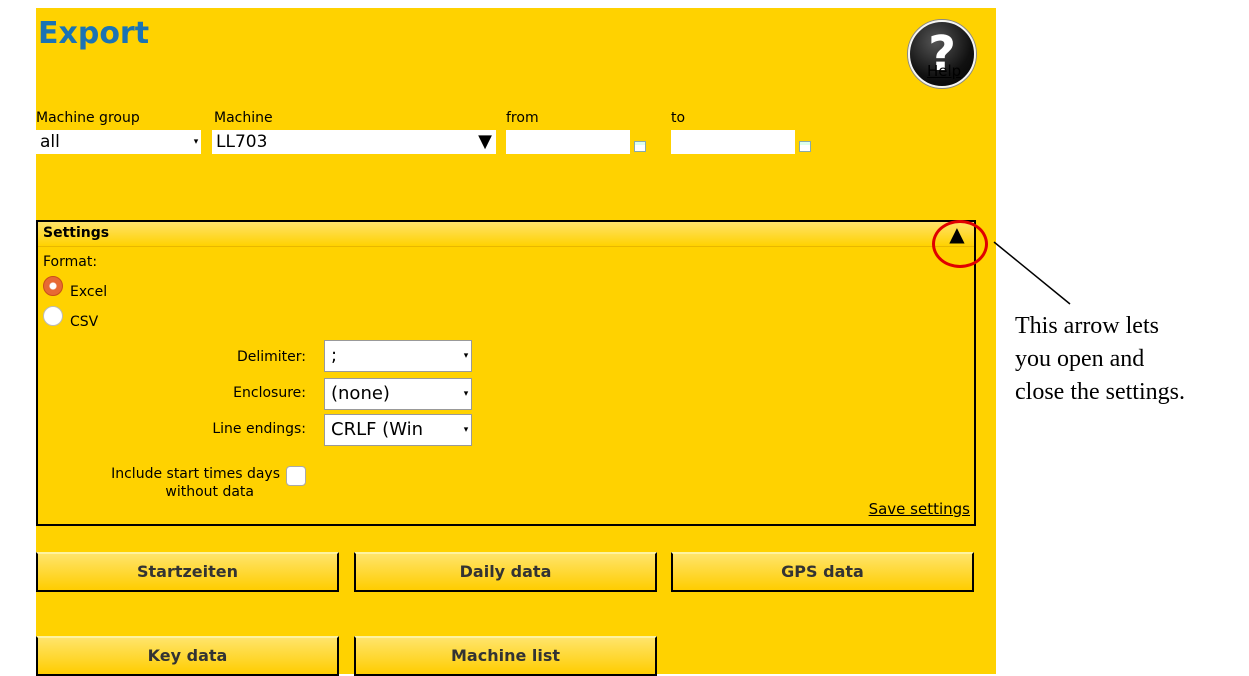 The image size is (1249, 676). I want to click on include-start-times-checkbox, so click(296, 476).